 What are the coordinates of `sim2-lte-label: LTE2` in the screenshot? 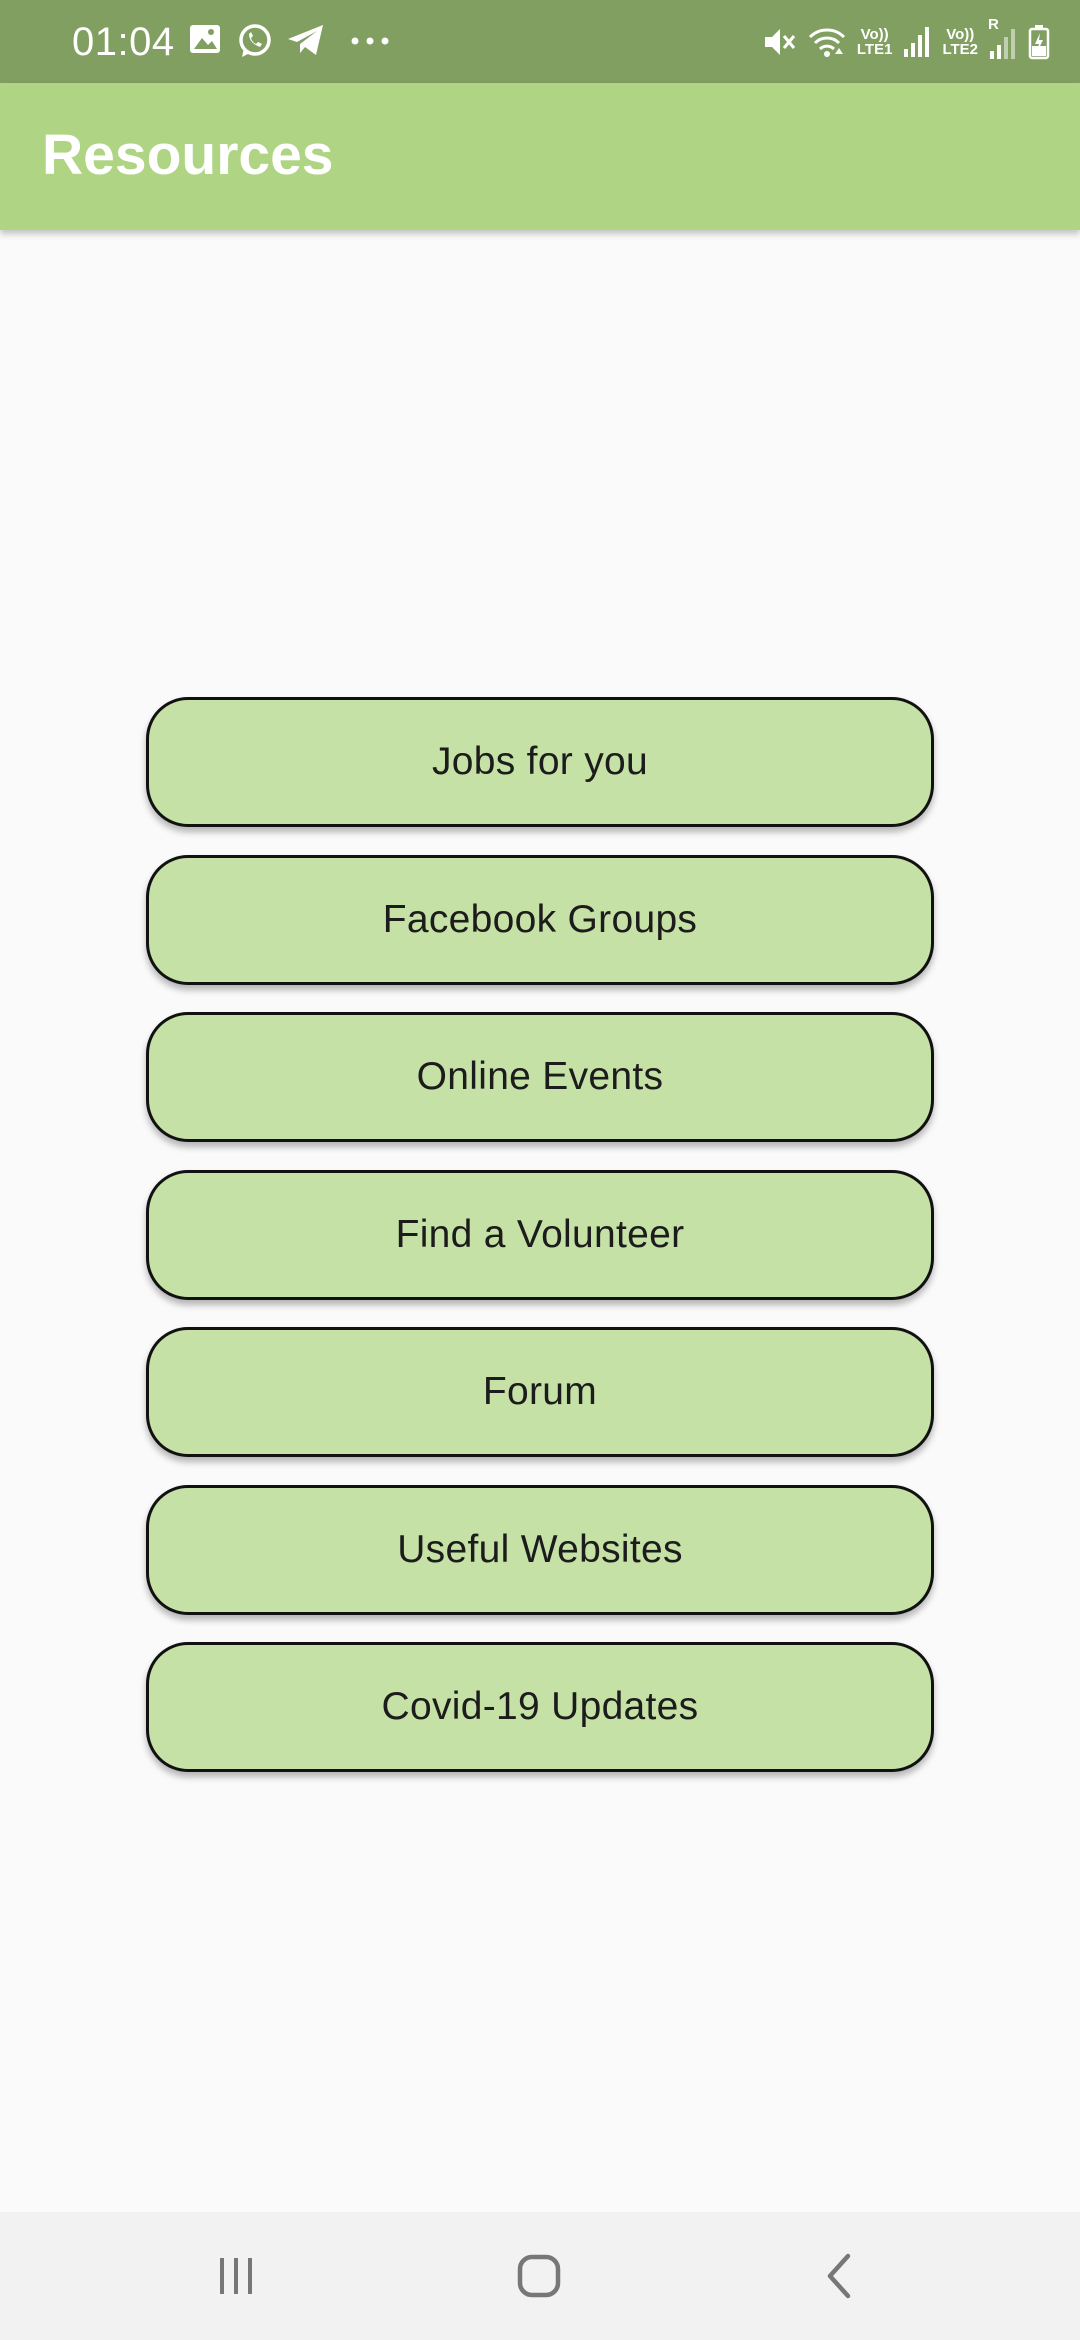 It's located at (960, 49).